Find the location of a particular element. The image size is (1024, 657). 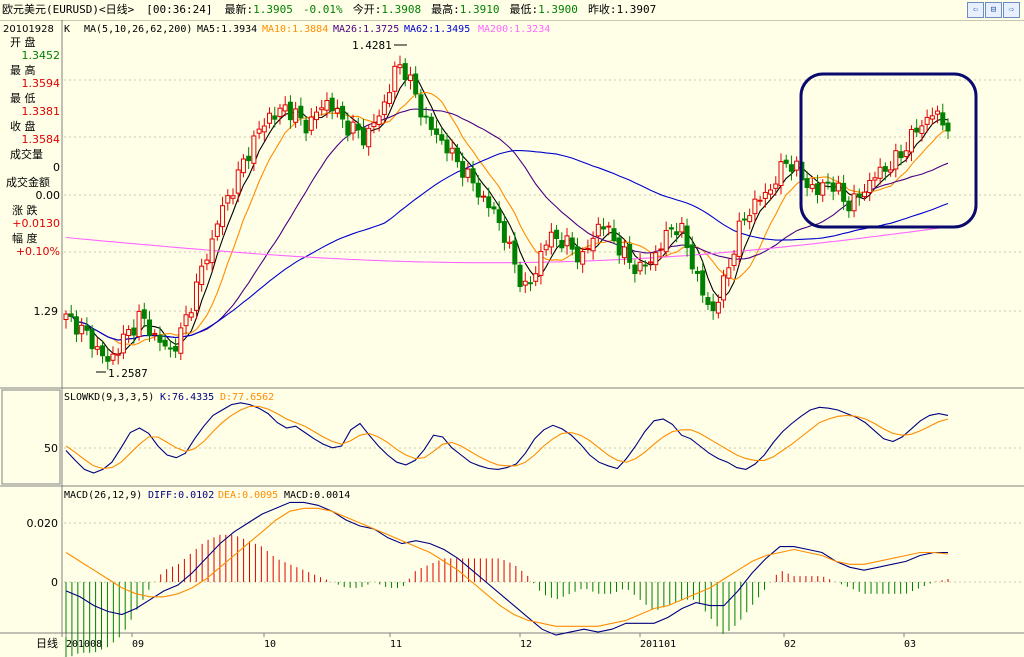

x-axis-label: 02 is located at coordinates (790, 644).